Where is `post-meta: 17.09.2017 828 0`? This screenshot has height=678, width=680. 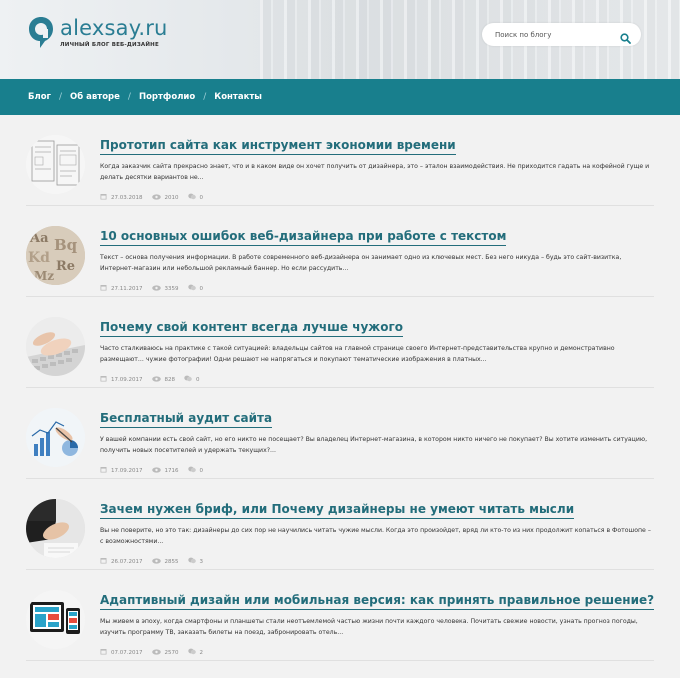 post-meta: 17.09.2017 828 0 is located at coordinates (154, 379).